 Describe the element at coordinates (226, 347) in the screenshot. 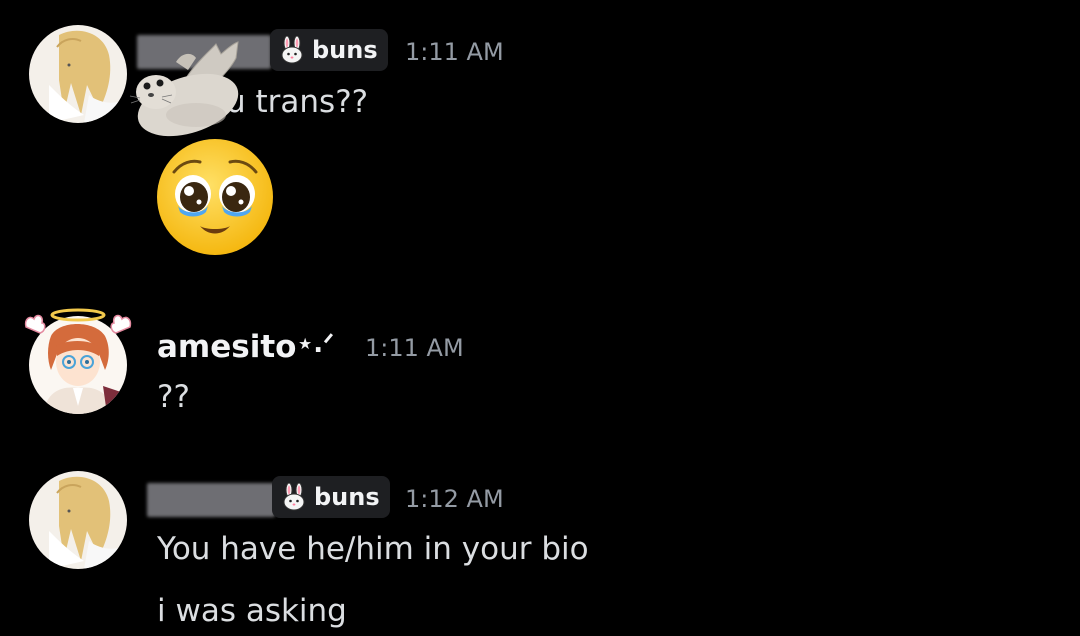

I see `username-amesito: amesito` at that location.